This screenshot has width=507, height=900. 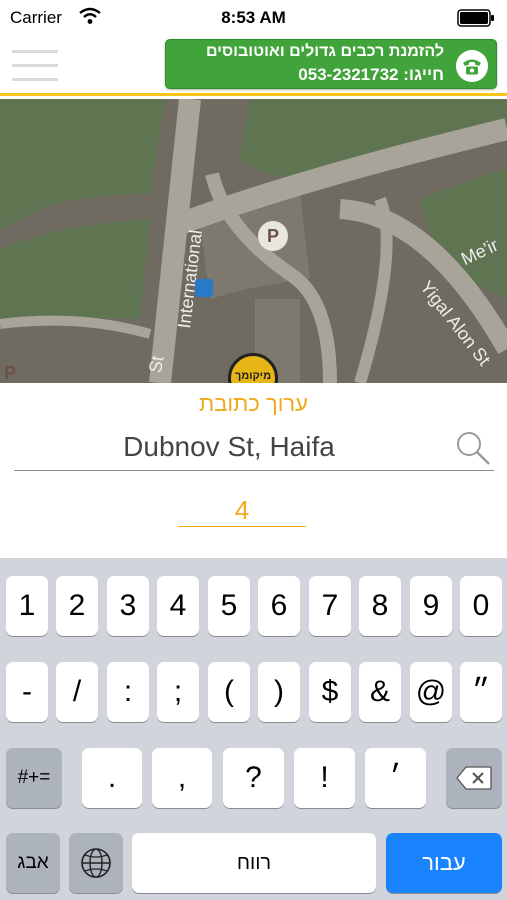 What do you see at coordinates (481, 692) in the screenshot?
I see `key-gershayim: ״` at bounding box center [481, 692].